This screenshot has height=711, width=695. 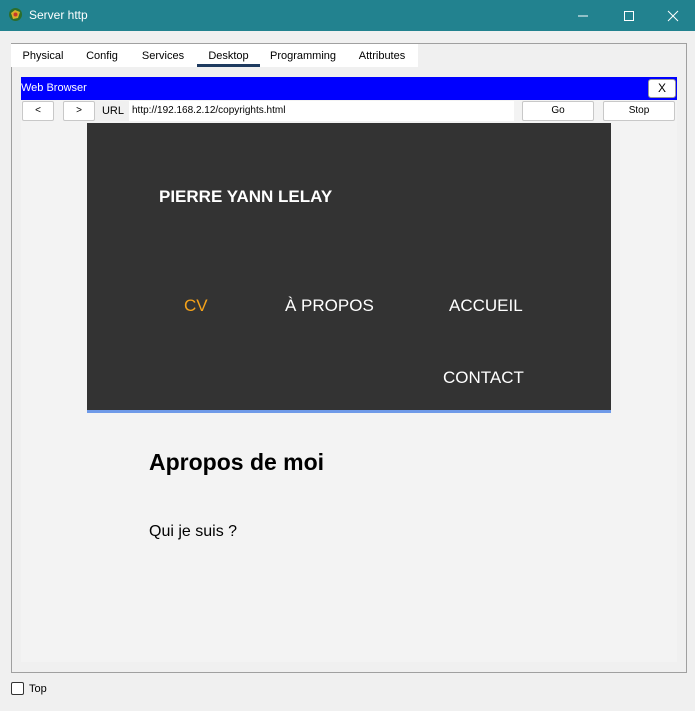 I want to click on minimize-button, so click(x=583, y=15).